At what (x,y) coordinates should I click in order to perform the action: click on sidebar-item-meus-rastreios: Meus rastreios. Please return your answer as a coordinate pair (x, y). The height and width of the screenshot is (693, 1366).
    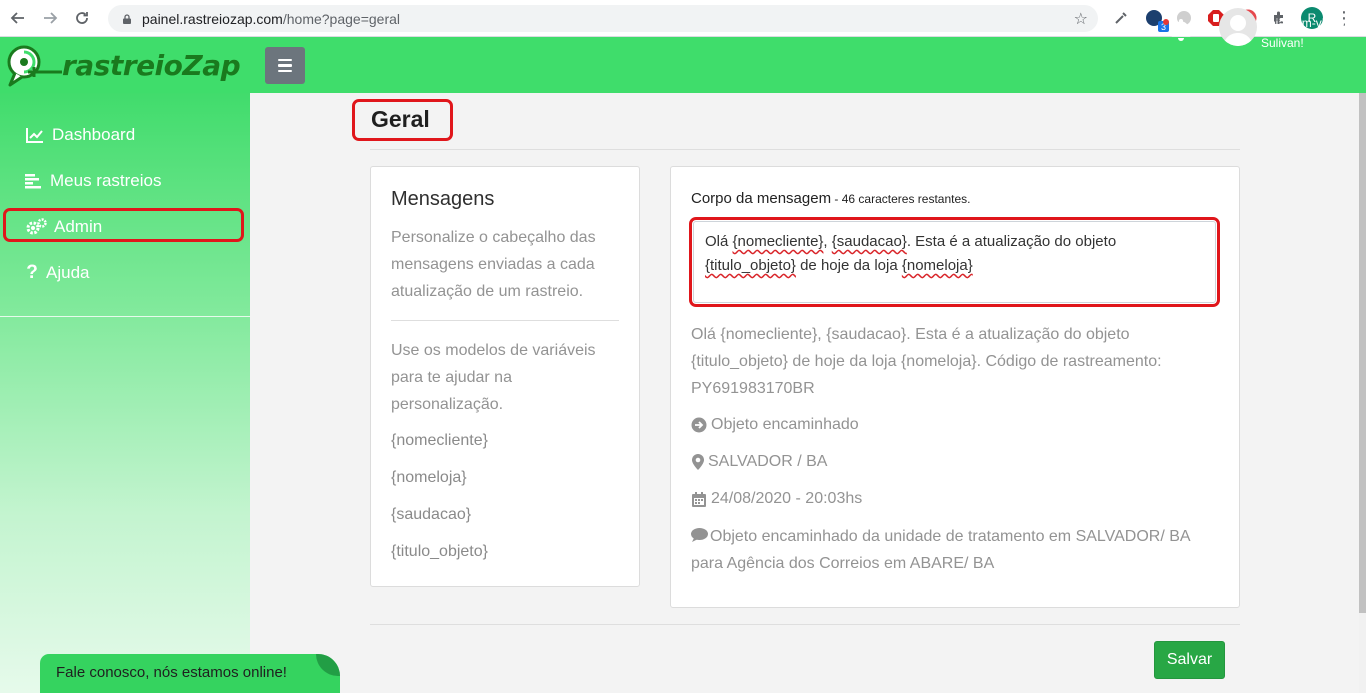
    Looking at the image, I should click on (92, 181).